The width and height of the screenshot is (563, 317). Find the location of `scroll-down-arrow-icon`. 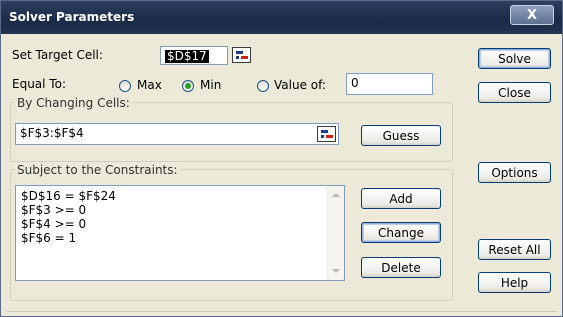

scroll-down-arrow-icon is located at coordinates (336, 271).